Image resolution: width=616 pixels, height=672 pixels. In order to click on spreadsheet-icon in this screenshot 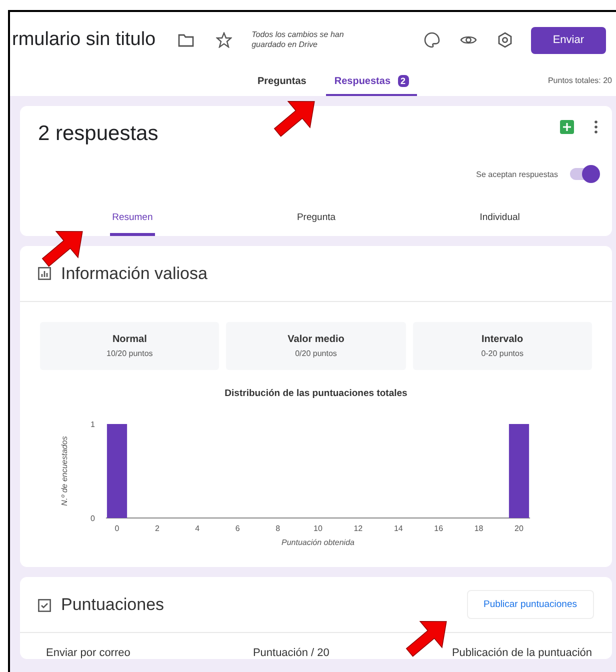, I will do `click(567, 127)`.